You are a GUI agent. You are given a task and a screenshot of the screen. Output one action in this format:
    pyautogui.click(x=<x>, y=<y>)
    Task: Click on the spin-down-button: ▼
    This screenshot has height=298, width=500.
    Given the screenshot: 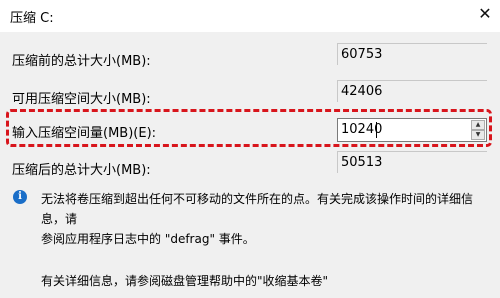 What is the action you would take?
    pyautogui.click(x=478, y=135)
    